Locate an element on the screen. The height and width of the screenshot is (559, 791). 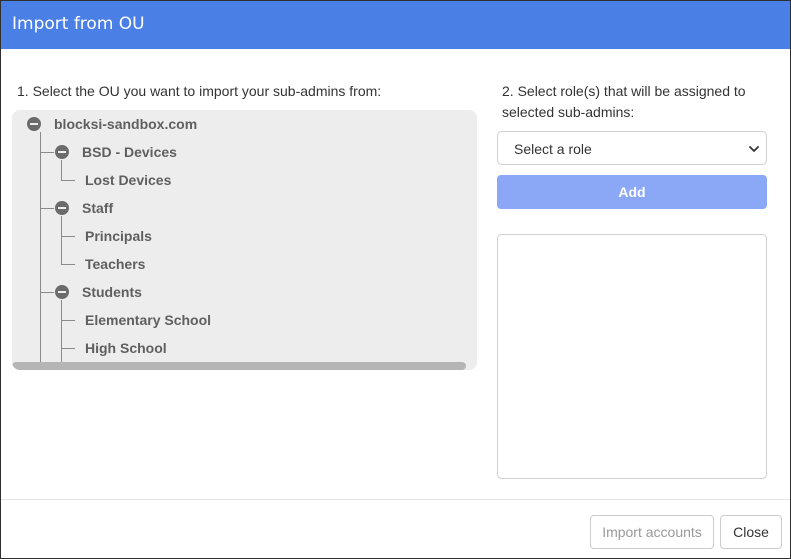
tree-node-label: Principals is located at coordinates (118, 236).